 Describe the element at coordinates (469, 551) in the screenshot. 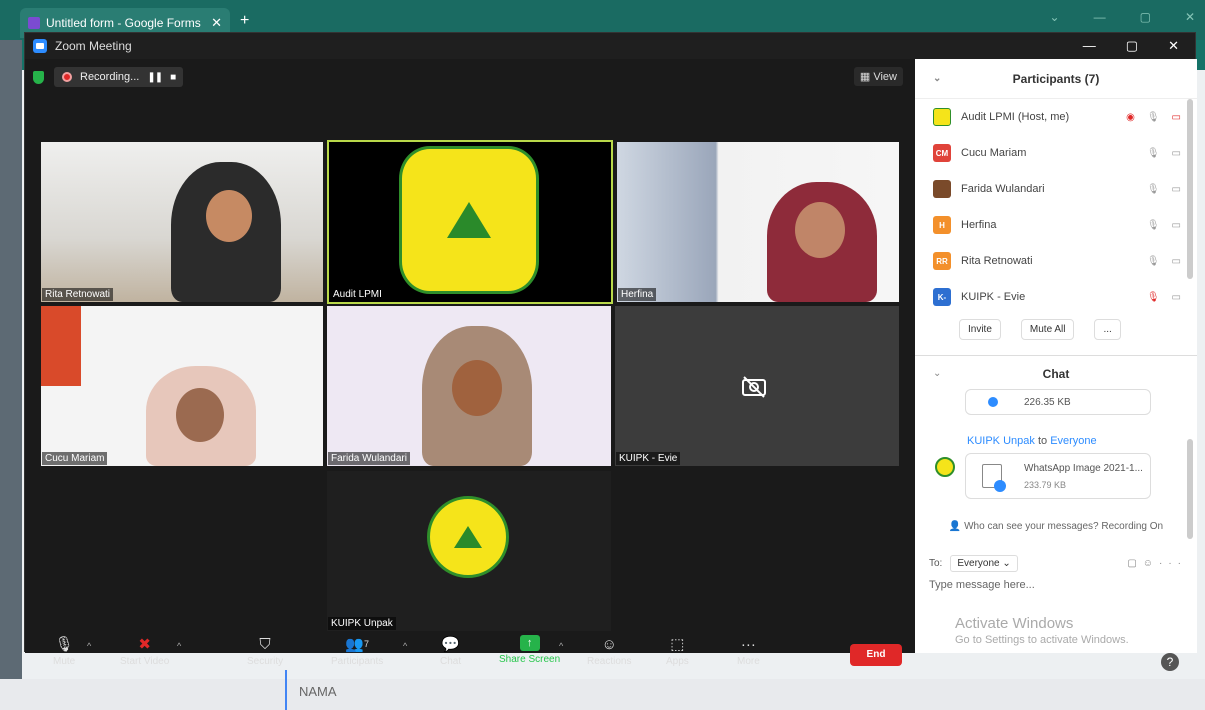

I see `video-tile: KUIPK Unpak` at that location.